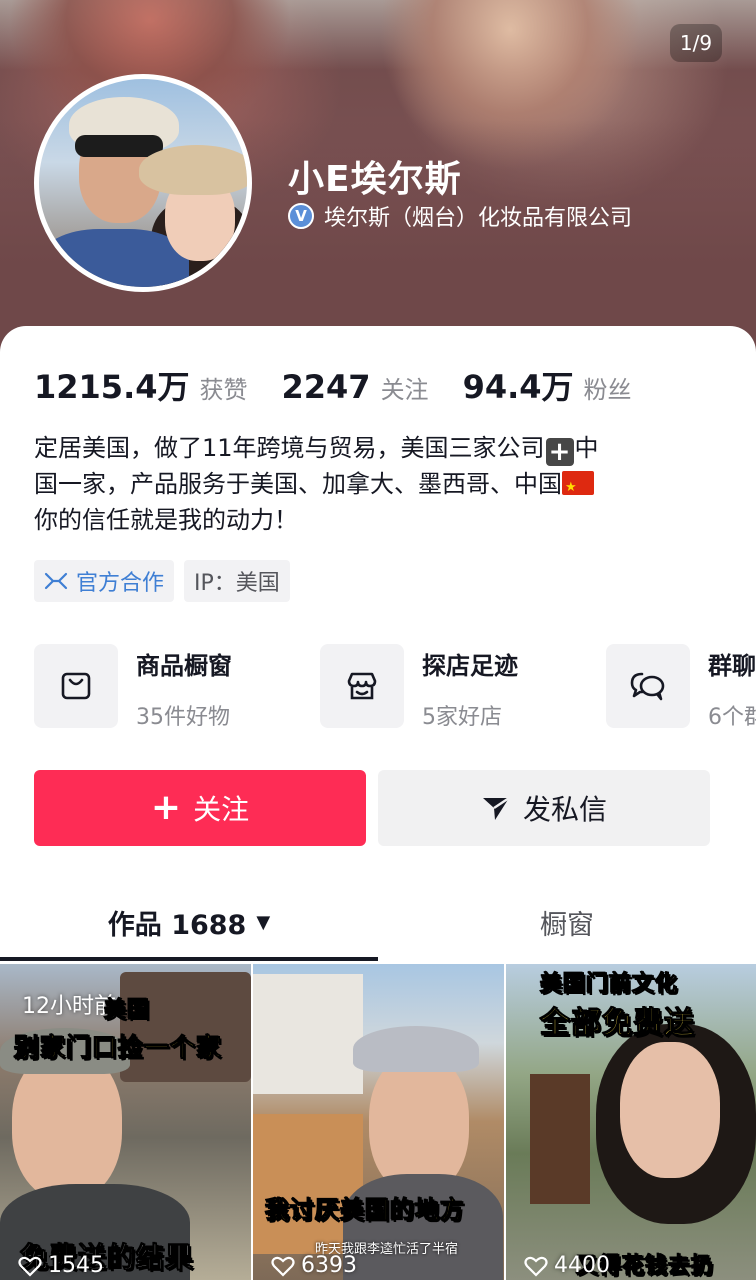  Describe the element at coordinates (185, 1027) in the screenshot. I see `house-shape` at that location.